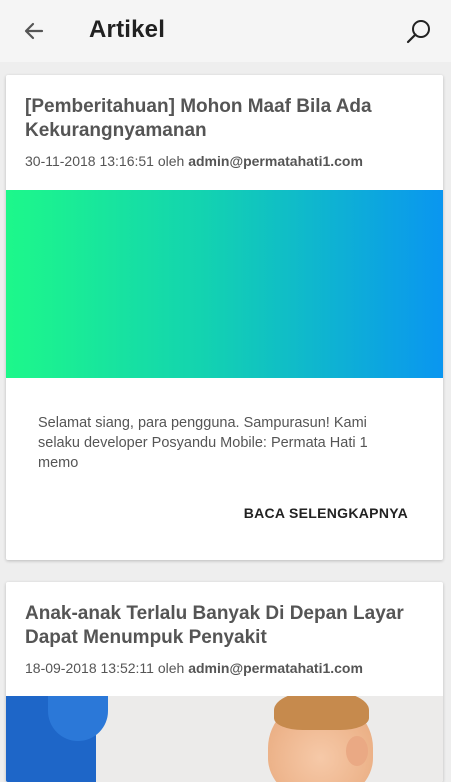 The width and height of the screenshot is (451, 782). Describe the element at coordinates (357, 751) in the screenshot. I see `photo-child-ear` at that location.